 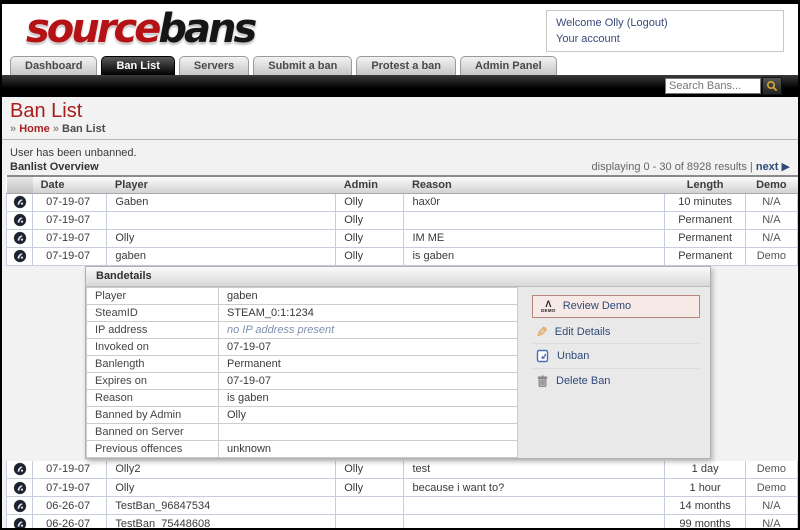 What do you see at coordinates (368, 414) in the screenshot?
I see `detail-field-value: Olly` at bounding box center [368, 414].